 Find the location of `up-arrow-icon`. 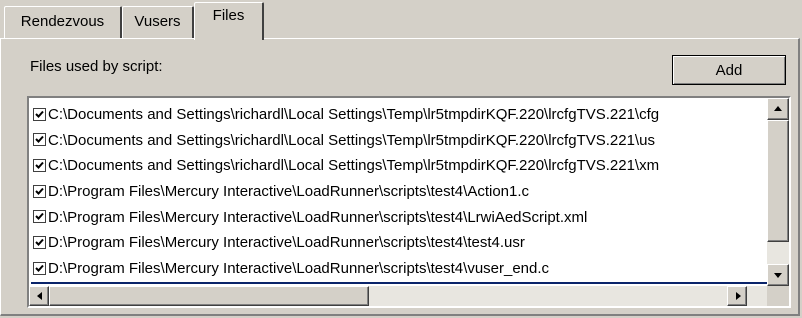

up-arrow-icon is located at coordinates (778, 108).